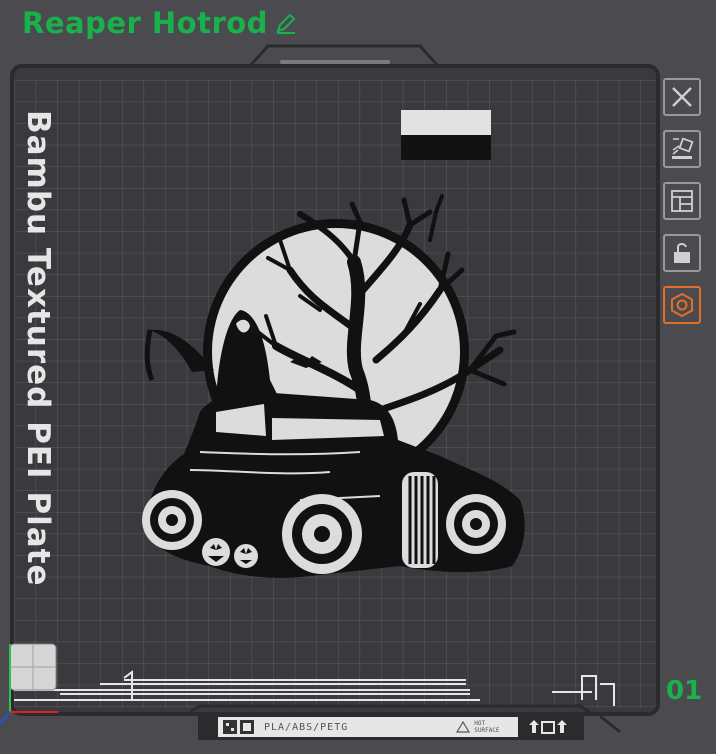 Image resolution: width=716 pixels, height=754 pixels. I want to click on layout-button, so click(682, 201).